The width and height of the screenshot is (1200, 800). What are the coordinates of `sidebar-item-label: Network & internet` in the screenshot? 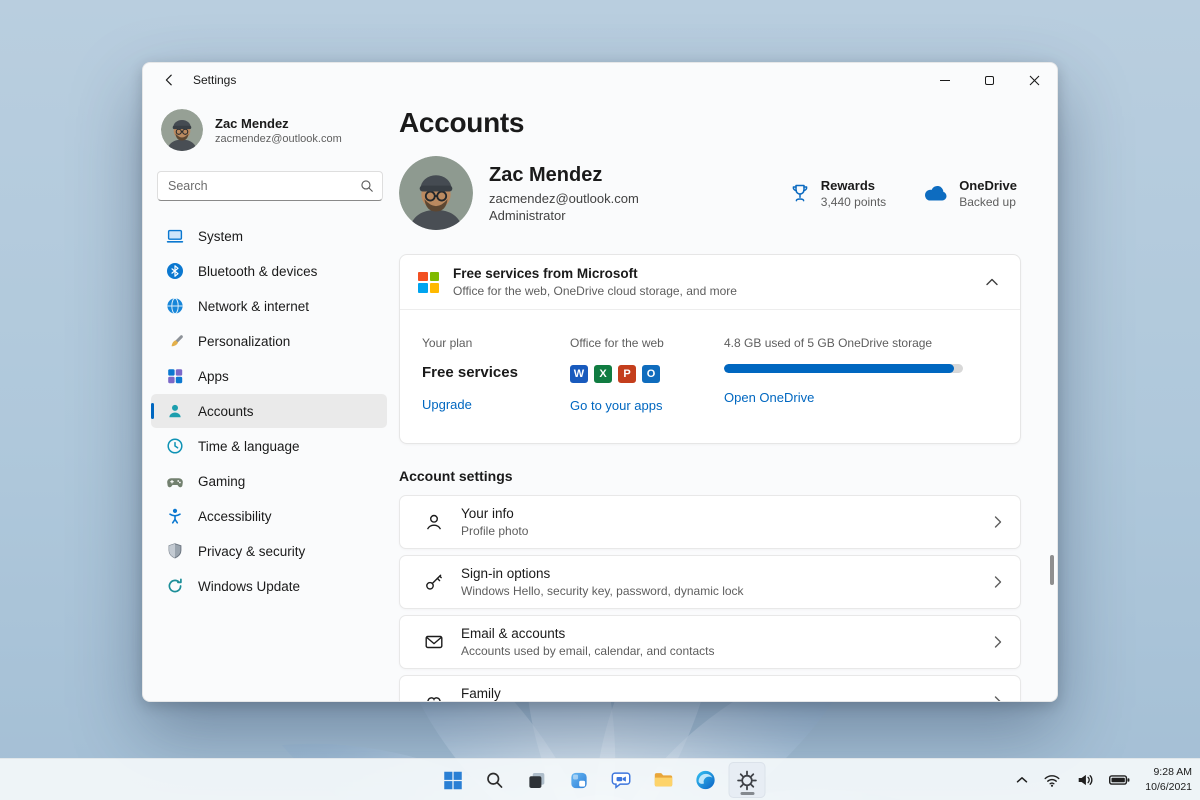 It's located at (254, 306).